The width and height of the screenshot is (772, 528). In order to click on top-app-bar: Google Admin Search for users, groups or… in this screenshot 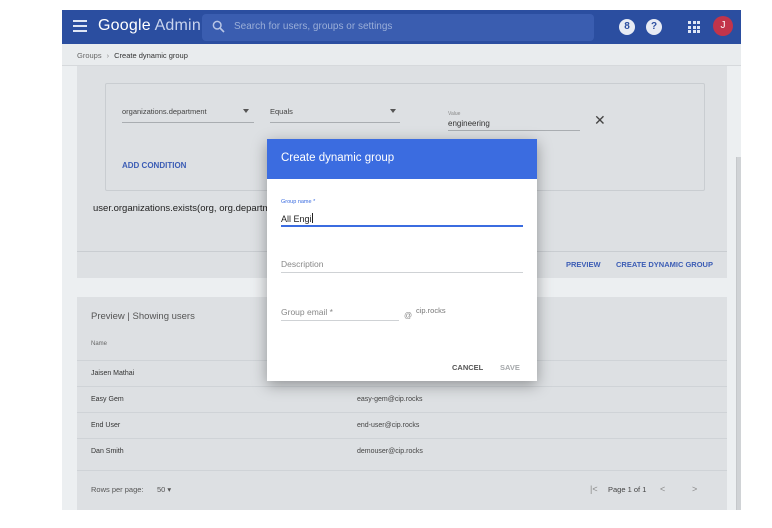, I will do `click(401, 27)`.